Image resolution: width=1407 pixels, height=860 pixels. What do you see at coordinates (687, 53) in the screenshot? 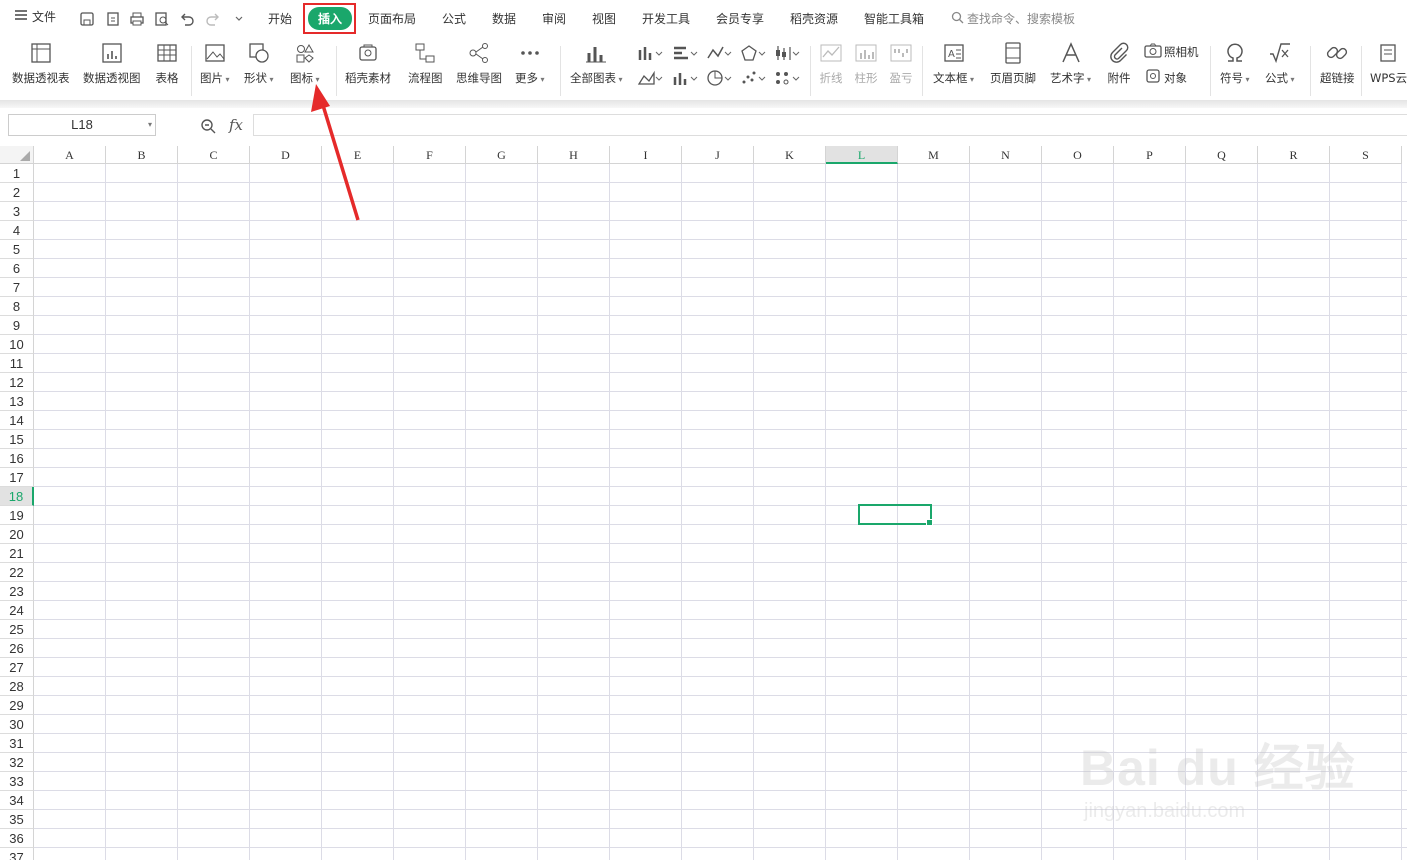
I see `horizontal-bar-chart-icon` at bounding box center [687, 53].